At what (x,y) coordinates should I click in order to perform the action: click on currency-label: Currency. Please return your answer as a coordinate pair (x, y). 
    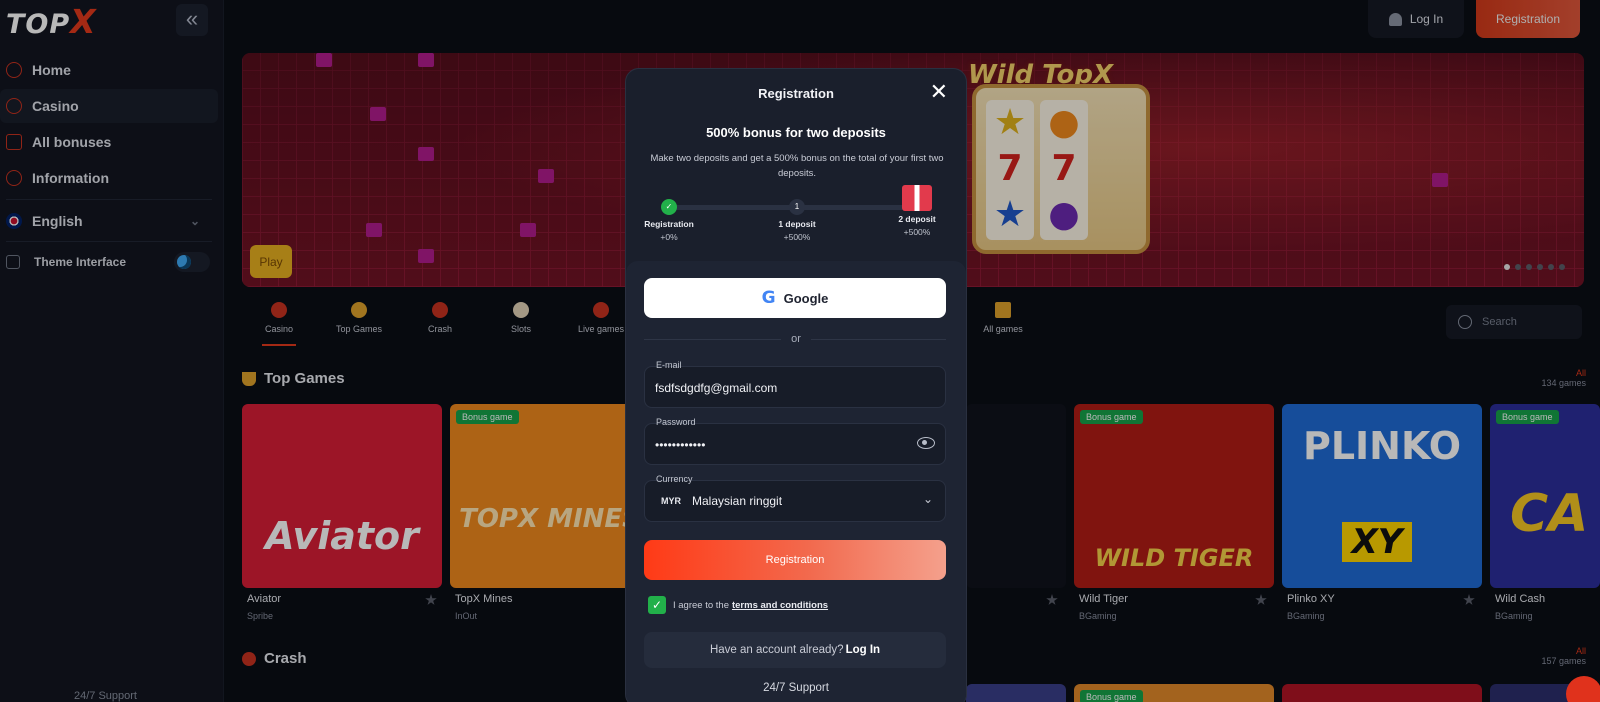
    Looking at the image, I should click on (674, 479).